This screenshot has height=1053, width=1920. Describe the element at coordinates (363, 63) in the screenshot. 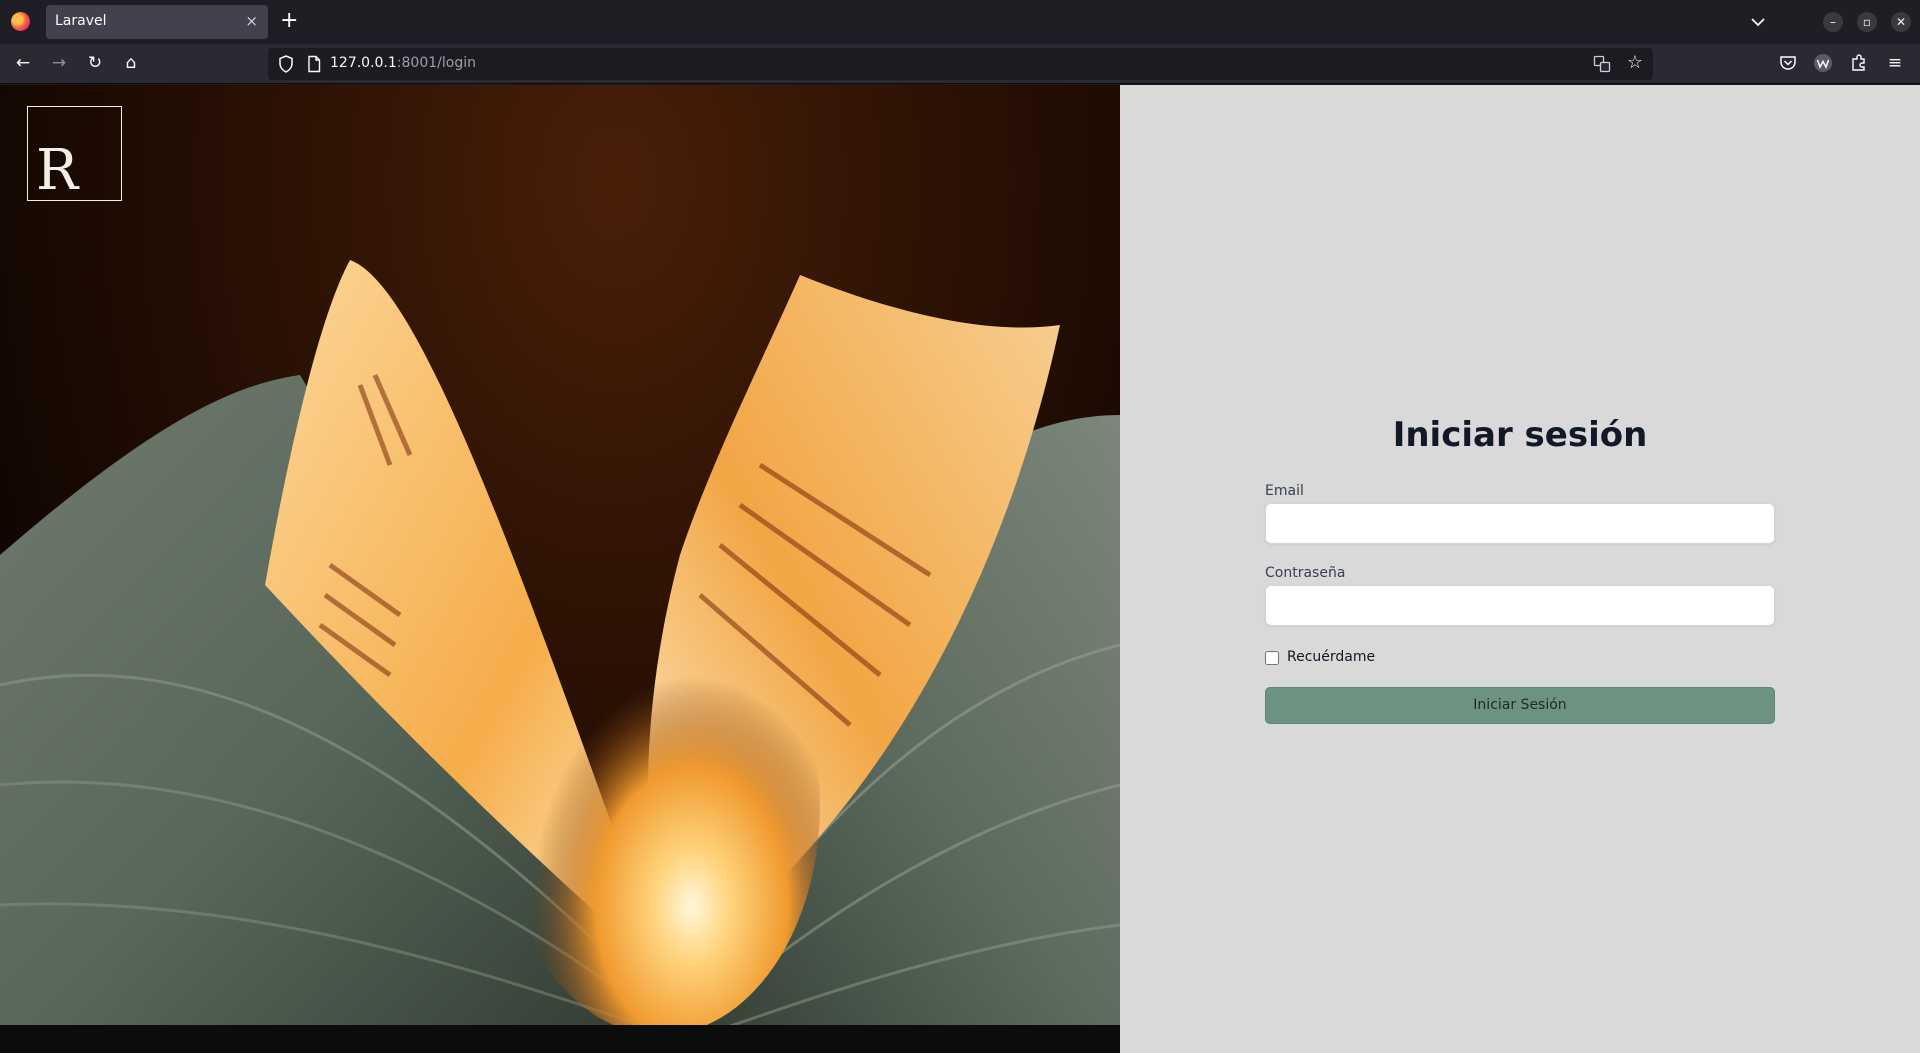

I see `url-host: 127.0.0.1` at that location.